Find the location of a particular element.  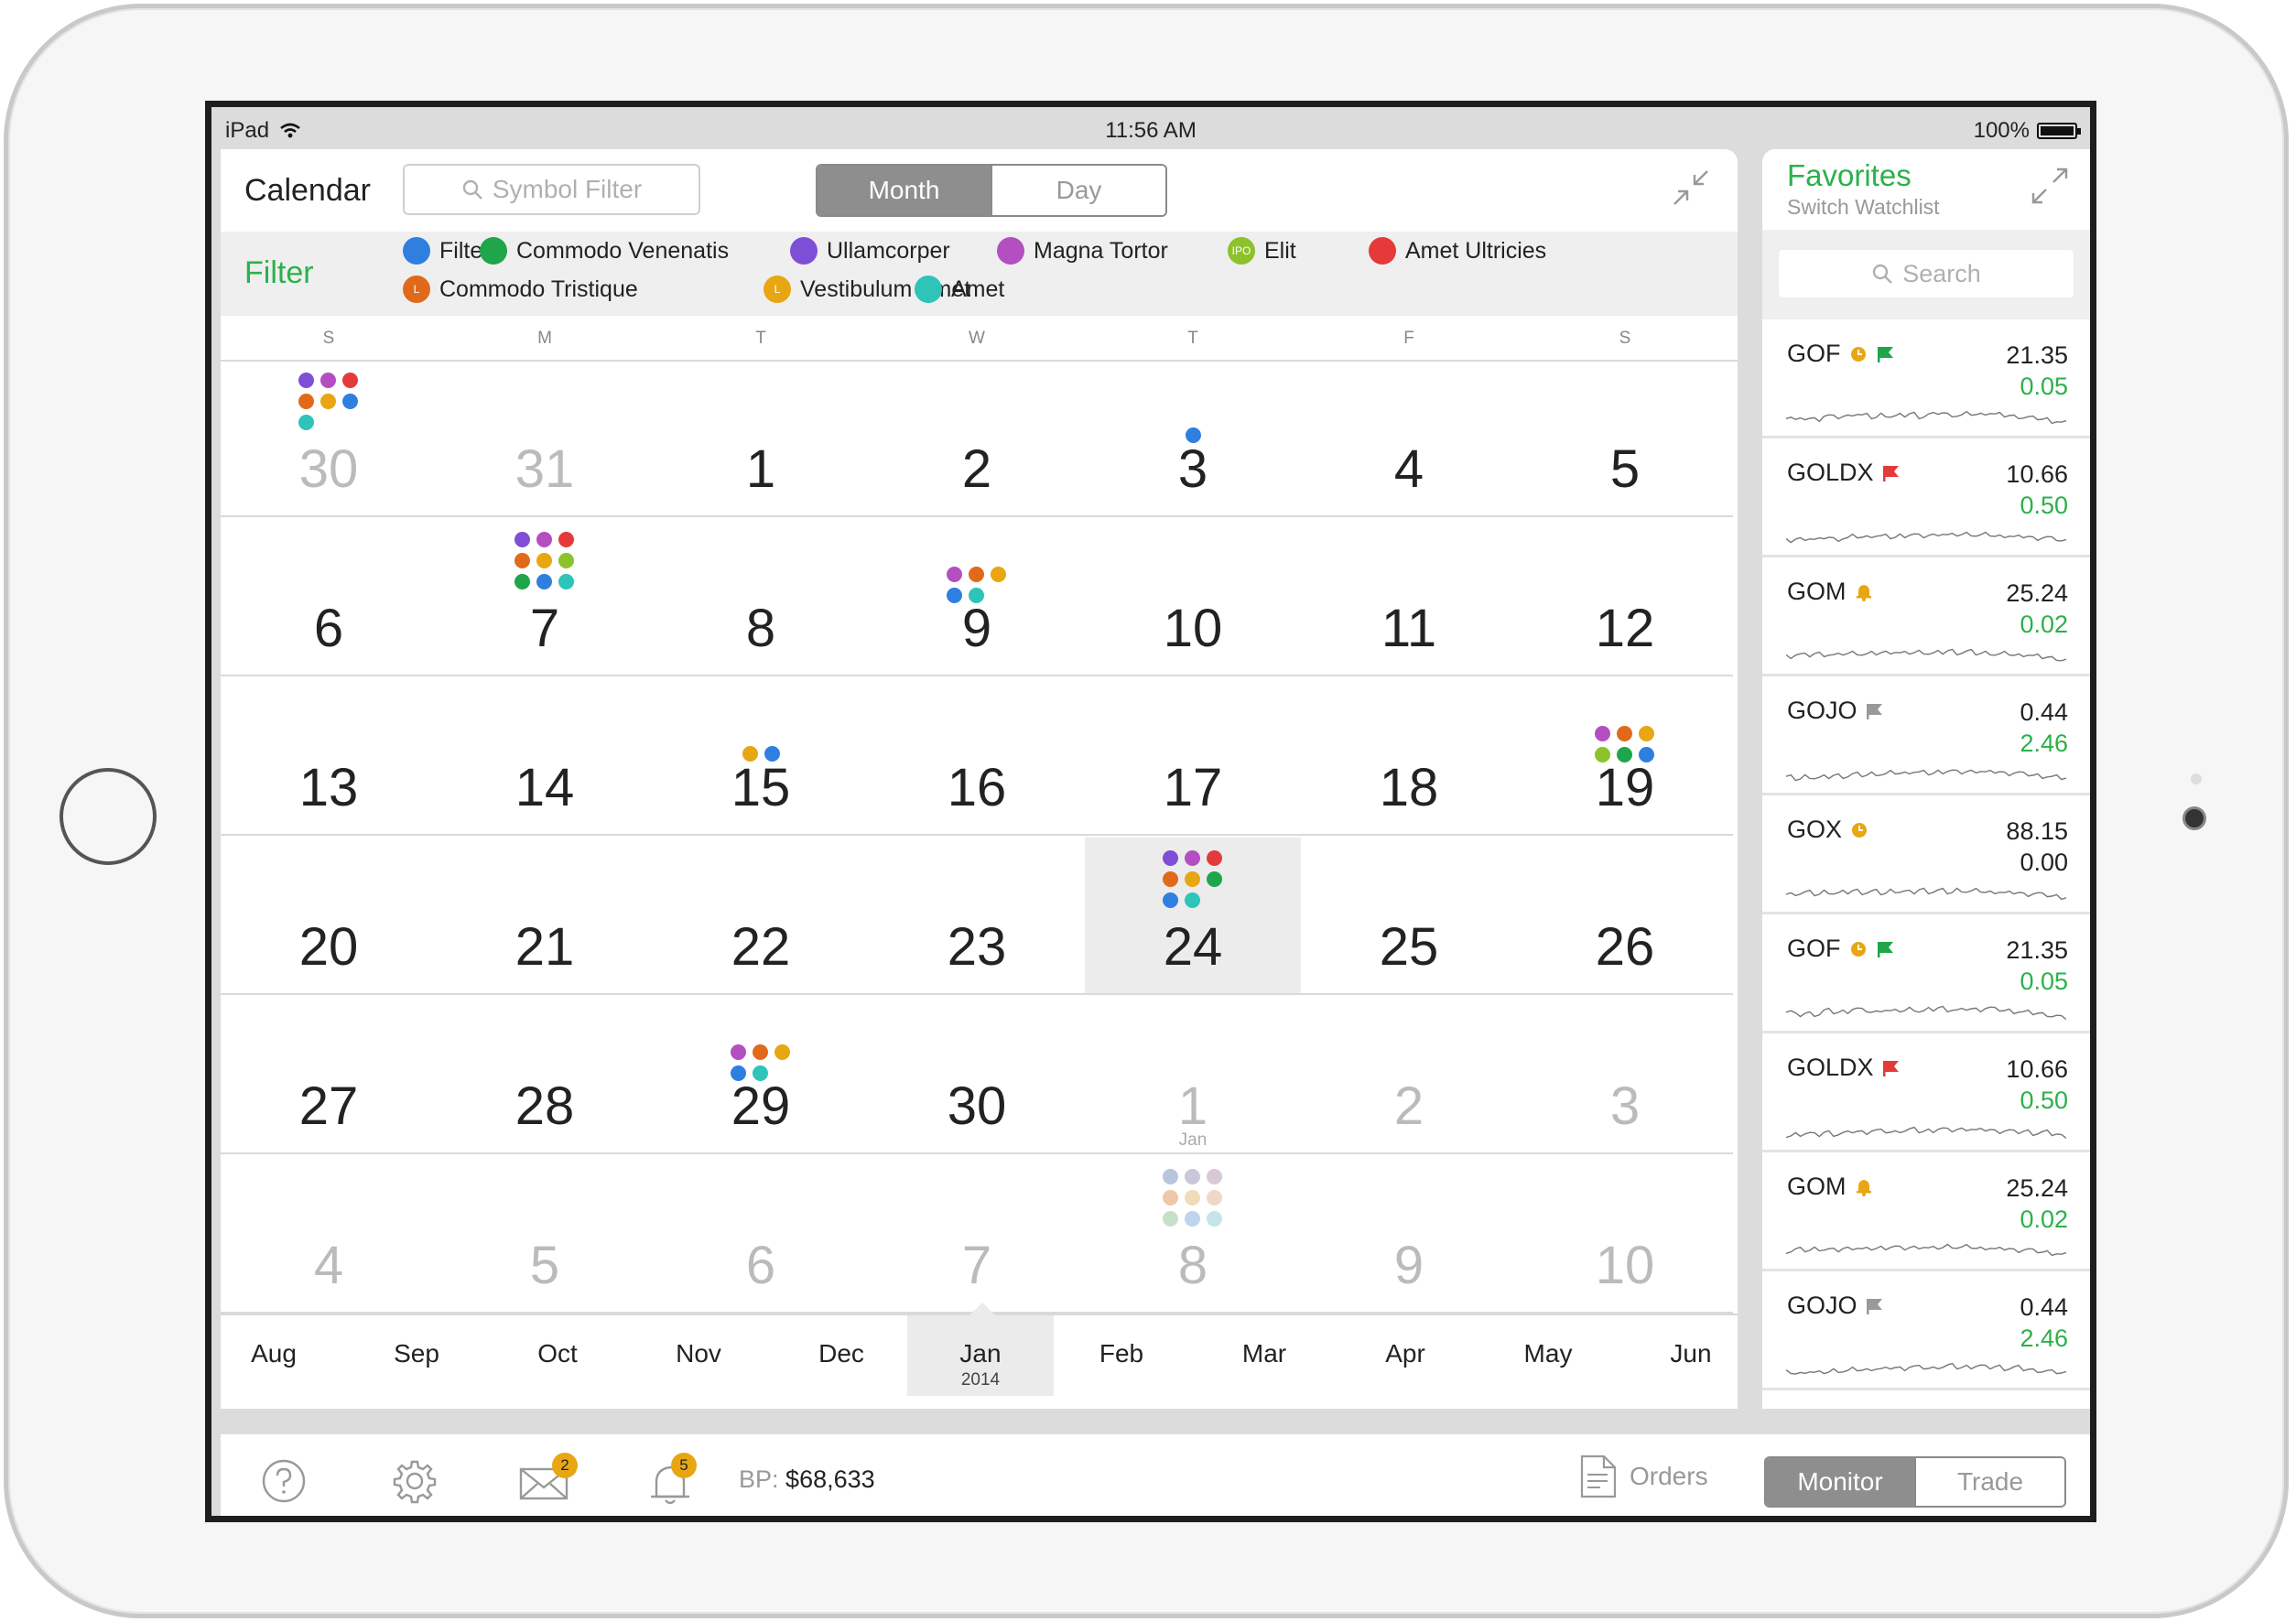

month-tab: Oct is located at coordinates (558, 1354).